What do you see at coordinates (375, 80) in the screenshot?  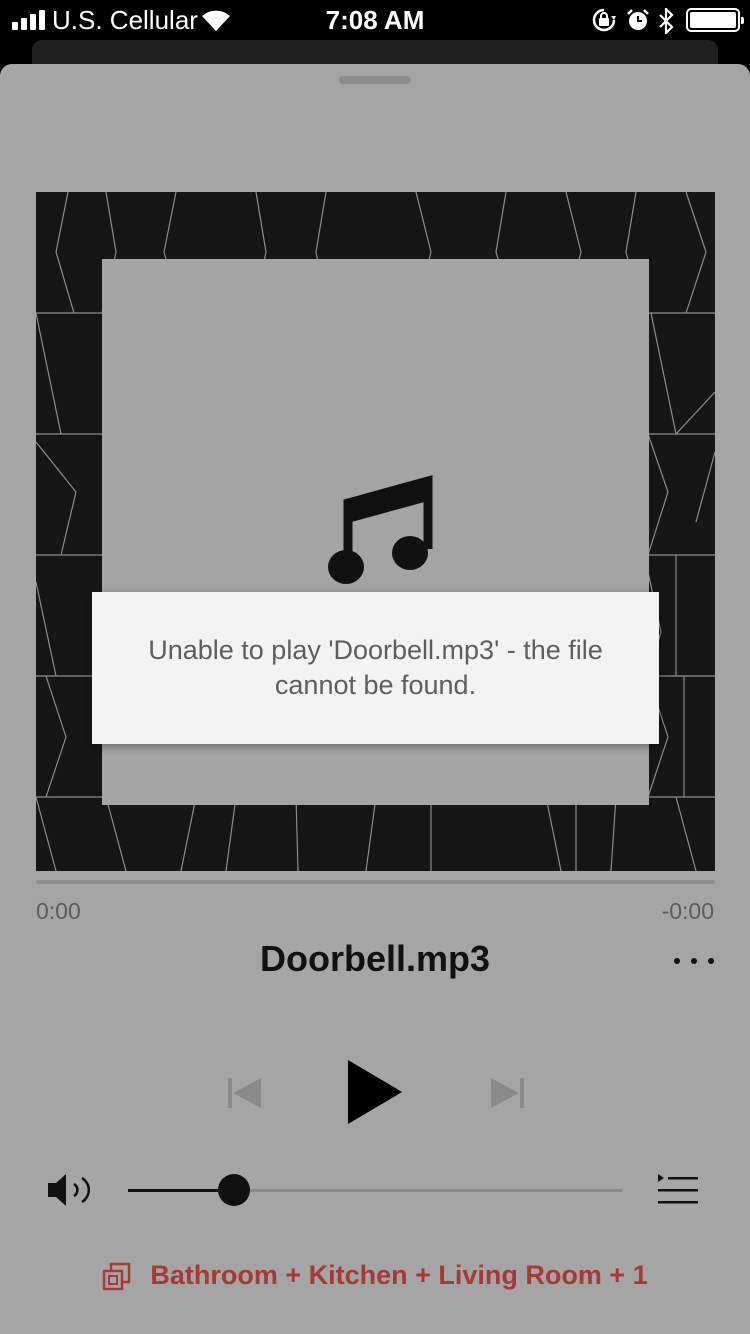 I see `sheet-grabber` at bounding box center [375, 80].